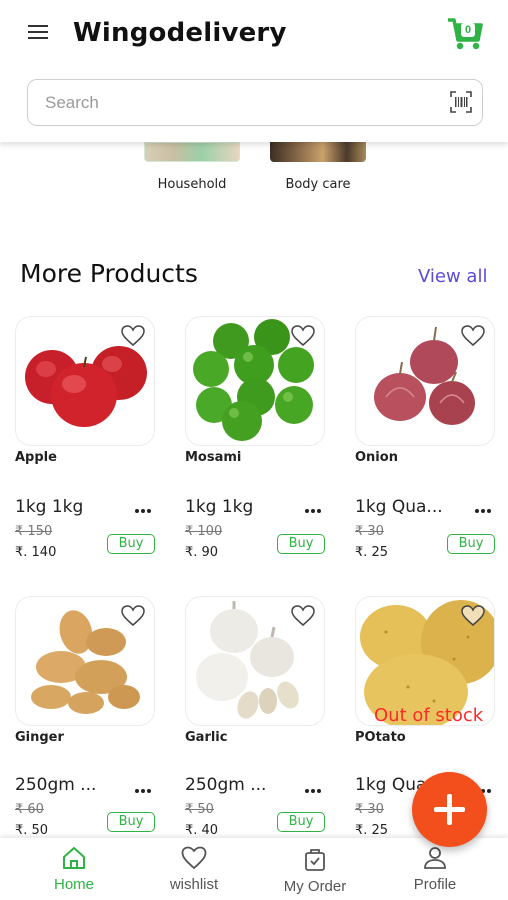 This screenshot has width=508, height=900. What do you see at coordinates (315, 886) in the screenshot?
I see `nav-label: My Order` at bounding box center [315, 886].